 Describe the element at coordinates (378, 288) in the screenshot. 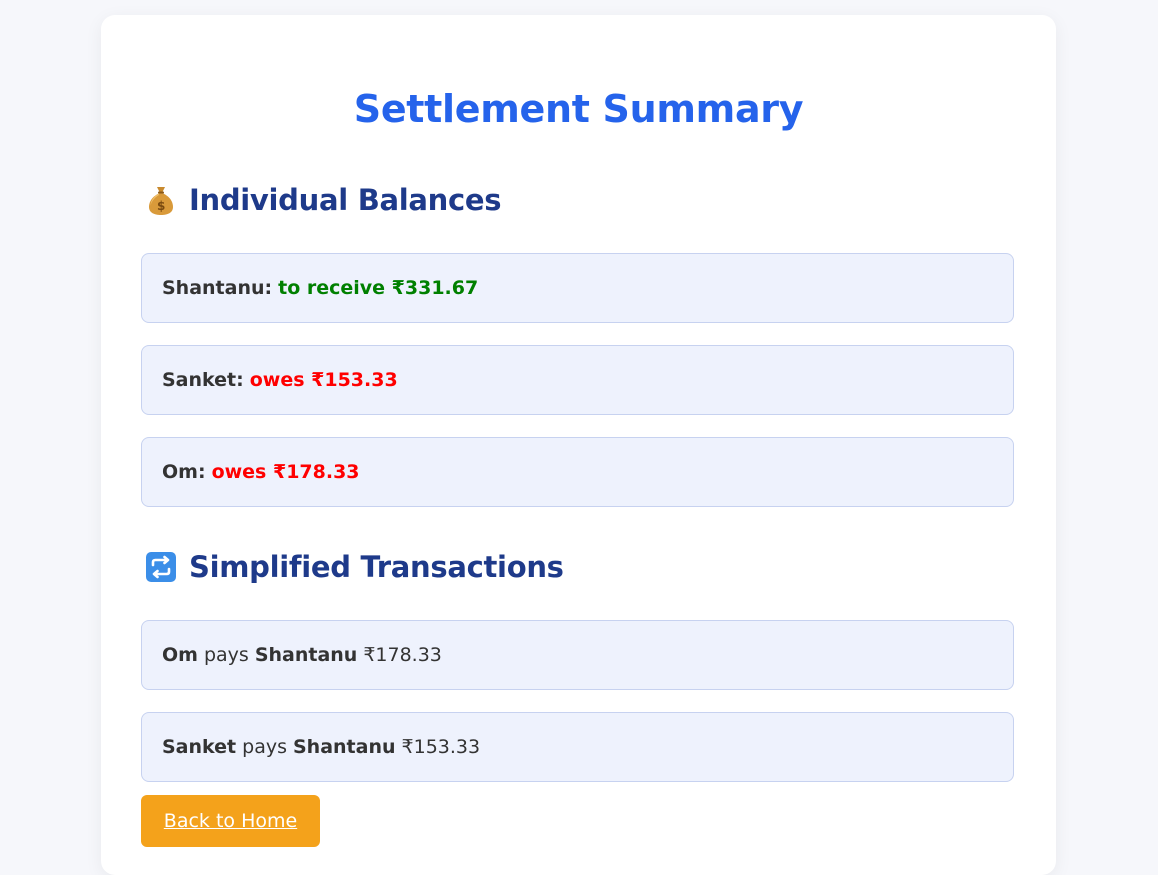

I see `balance-status: to receive ₹331.67` at that location.